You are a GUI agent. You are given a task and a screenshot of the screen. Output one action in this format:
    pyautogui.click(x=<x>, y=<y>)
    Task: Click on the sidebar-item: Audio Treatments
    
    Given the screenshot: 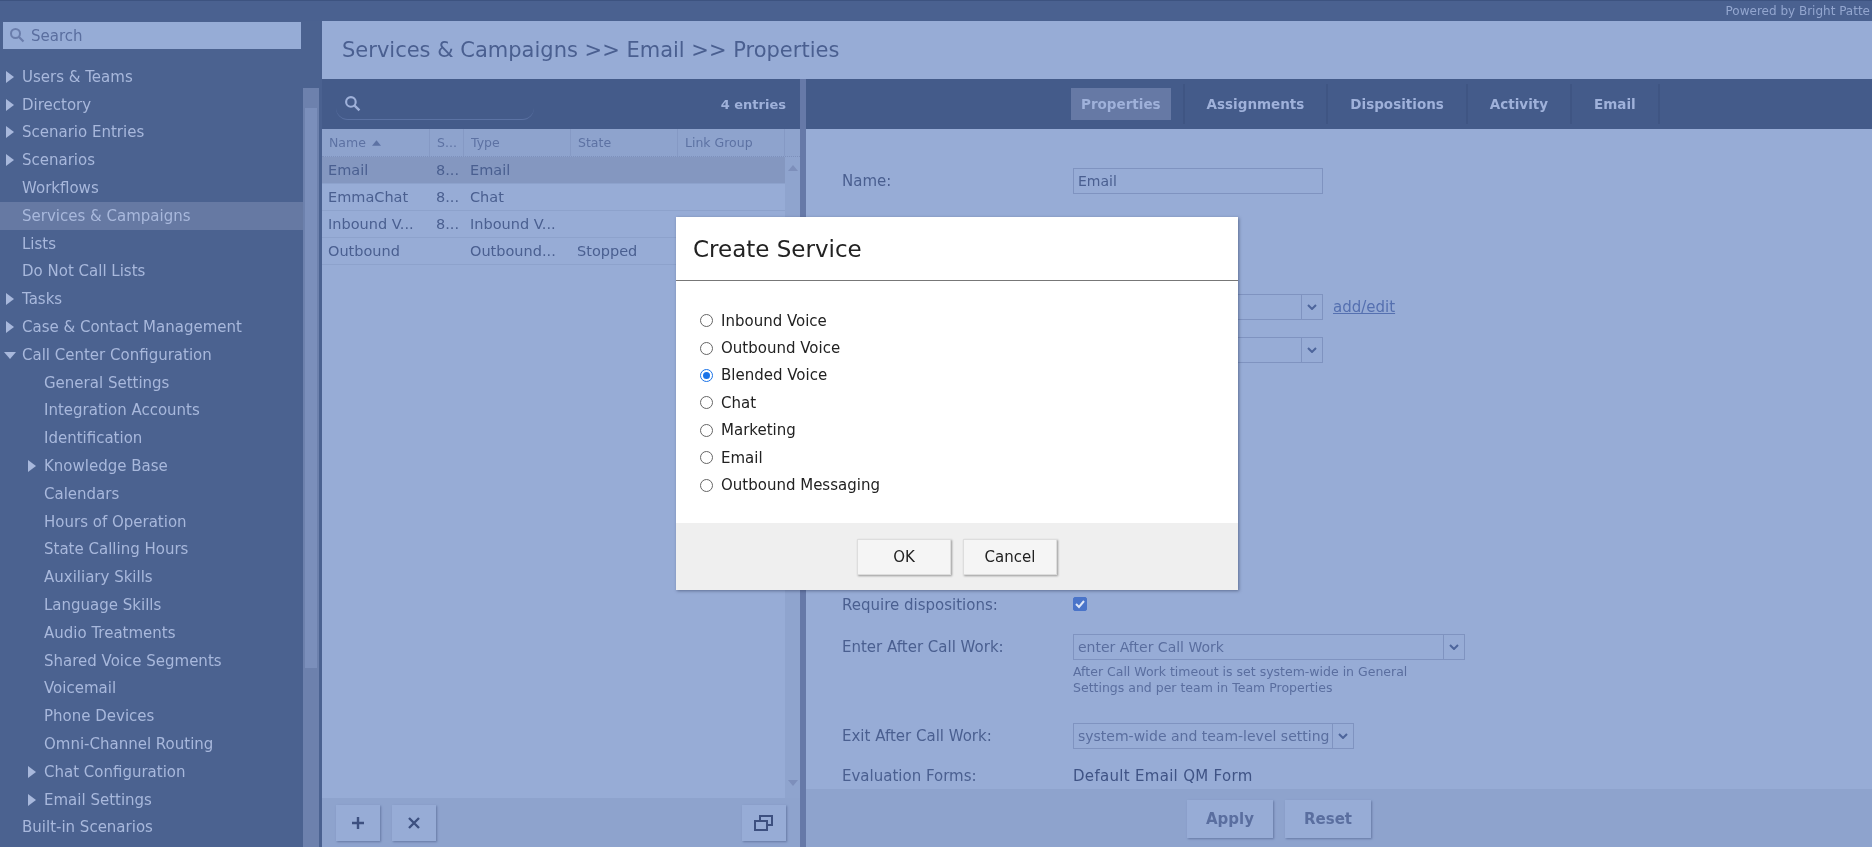 What is the action you would take?
    pyautogui.click(x=151, y=632)
    